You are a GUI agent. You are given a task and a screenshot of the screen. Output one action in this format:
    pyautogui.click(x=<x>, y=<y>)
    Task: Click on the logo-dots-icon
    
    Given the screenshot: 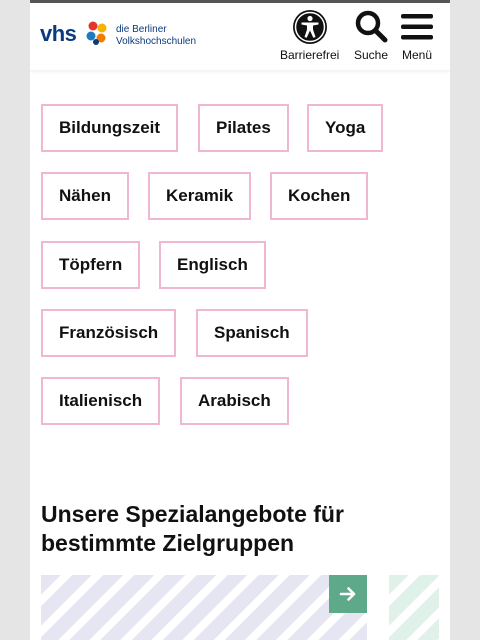 What is the action you would take?
    pyautogui.click(x=96, y=33)
    